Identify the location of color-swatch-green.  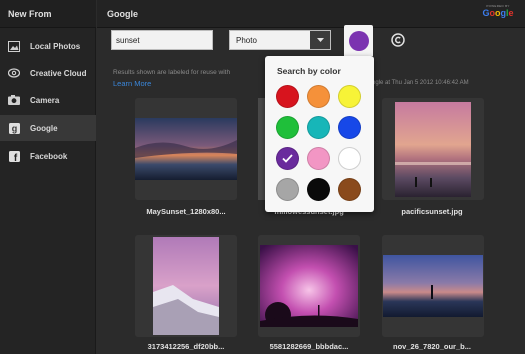
(287, 127).